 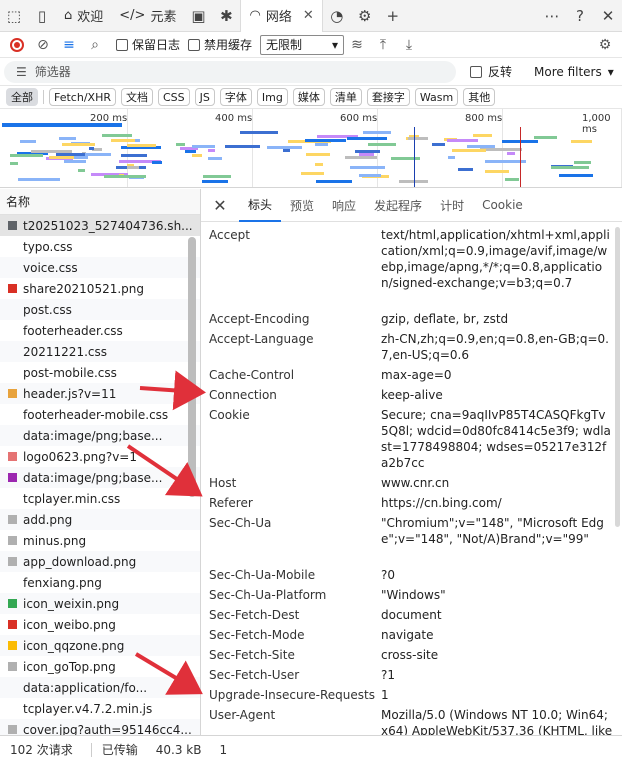 What do you see at coordinates (147, 16) in the screenshot?
I see `tab-elements: </> 元素` at bounding box center [147, 16].